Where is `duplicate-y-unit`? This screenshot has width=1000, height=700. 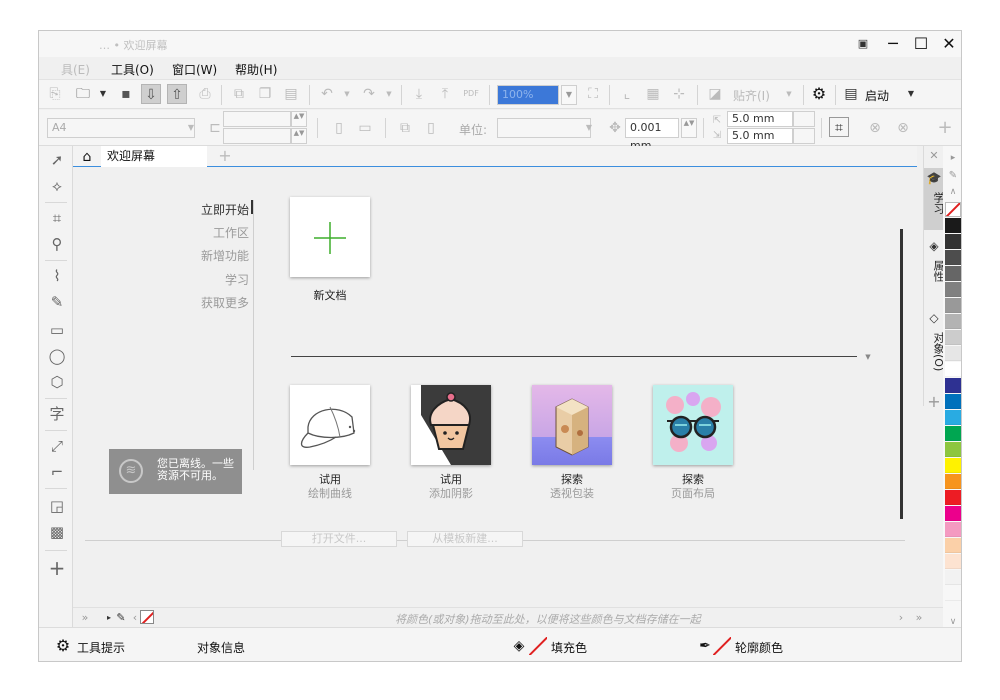 duplicate-y-unit is located at coordinates (804, 136).